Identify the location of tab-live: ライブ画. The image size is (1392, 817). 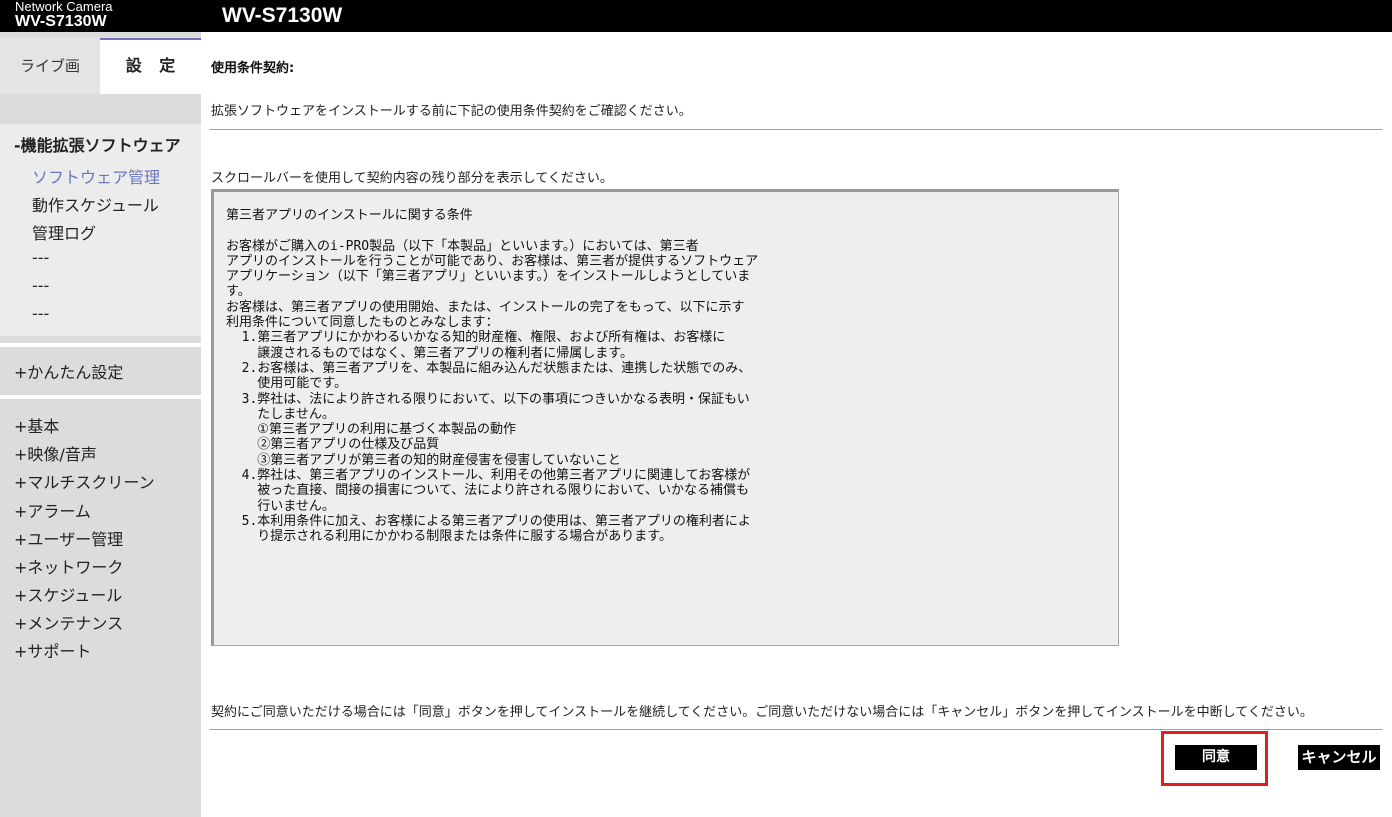
(50, 66).